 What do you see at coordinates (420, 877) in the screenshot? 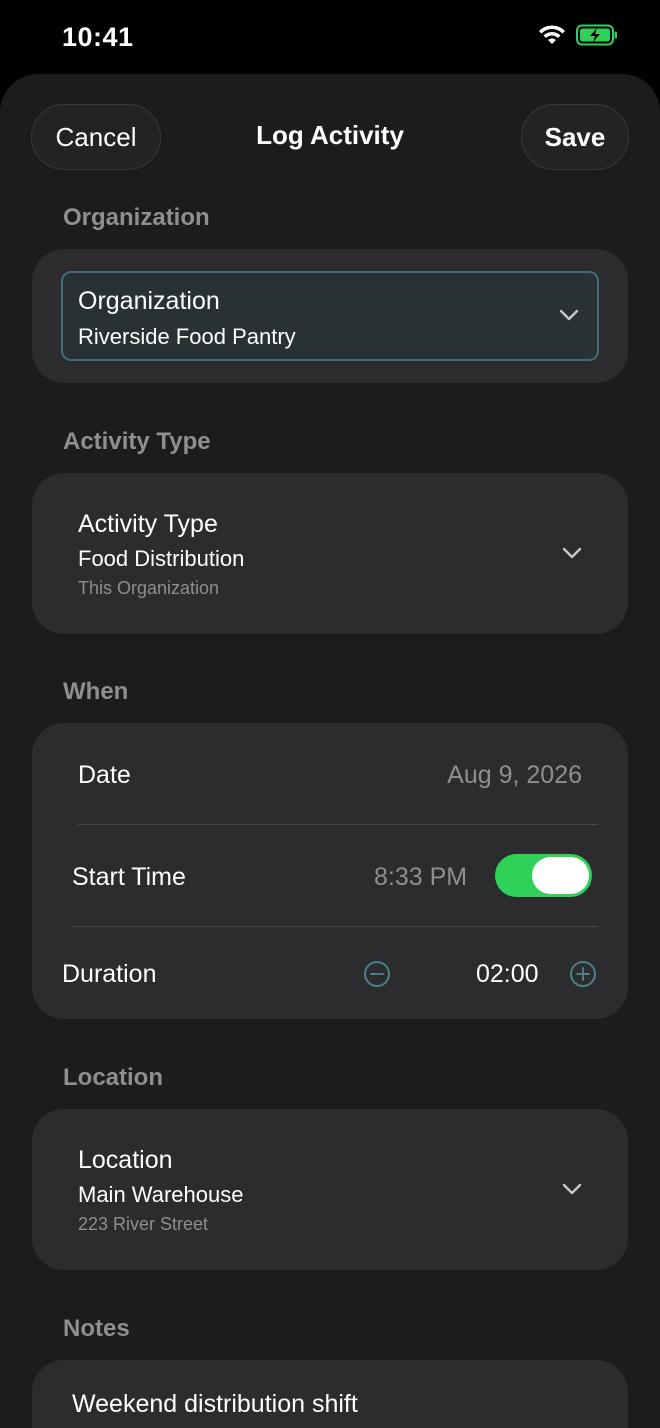
I see `start-time-value: 8:33 PM` at bounding box center [420, 877].